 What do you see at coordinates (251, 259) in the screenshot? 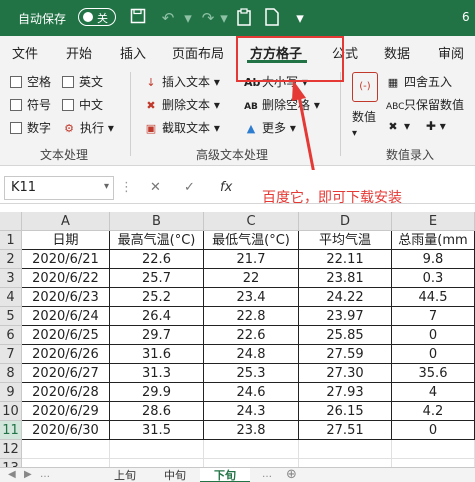
I see `table-cell: 21.7` at bounding box center [251, 259].